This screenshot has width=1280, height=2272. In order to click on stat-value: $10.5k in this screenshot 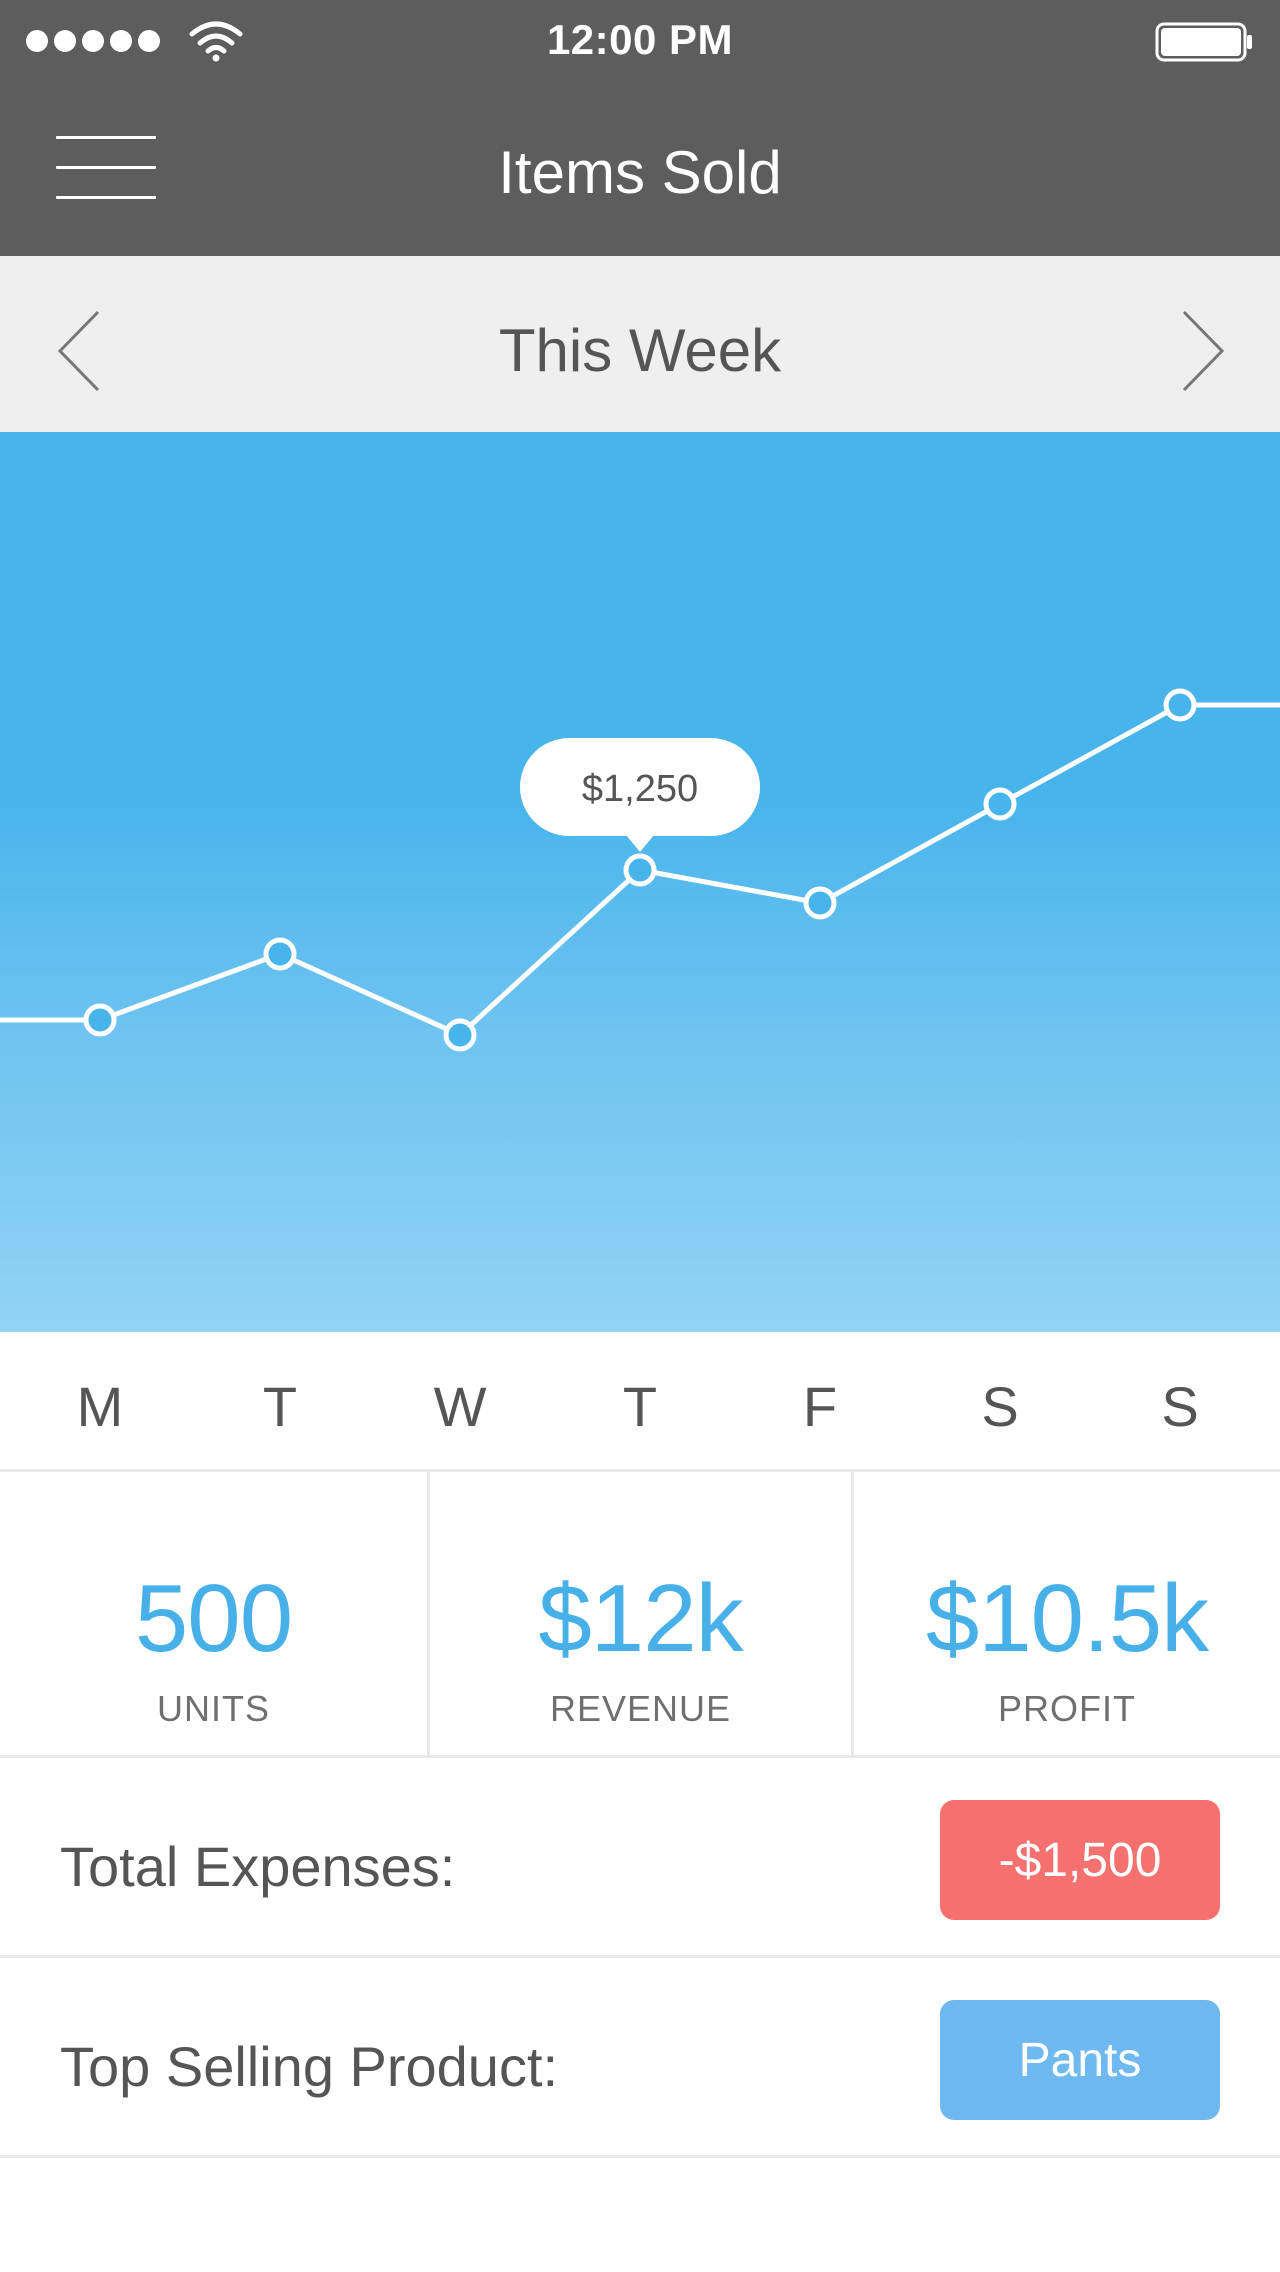, I will do `click(1067, 1618)`.